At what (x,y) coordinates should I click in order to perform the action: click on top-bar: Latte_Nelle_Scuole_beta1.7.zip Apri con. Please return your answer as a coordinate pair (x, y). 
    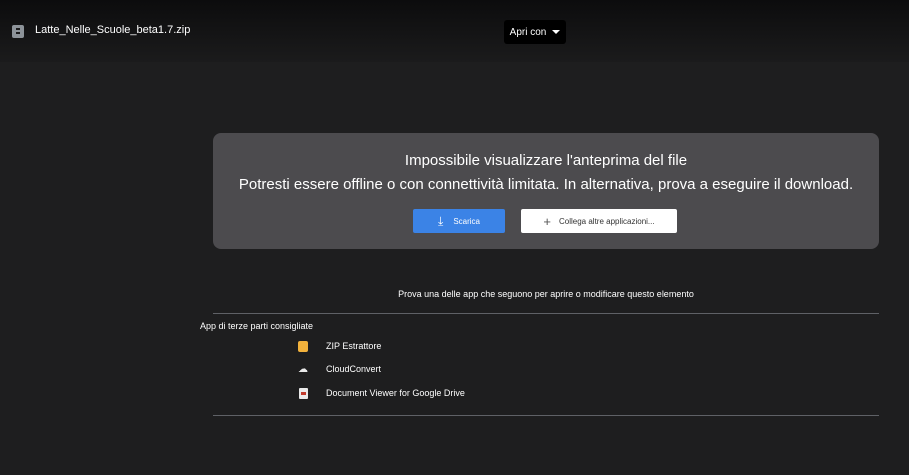
    Looking at the image, I should click on (454, 31).